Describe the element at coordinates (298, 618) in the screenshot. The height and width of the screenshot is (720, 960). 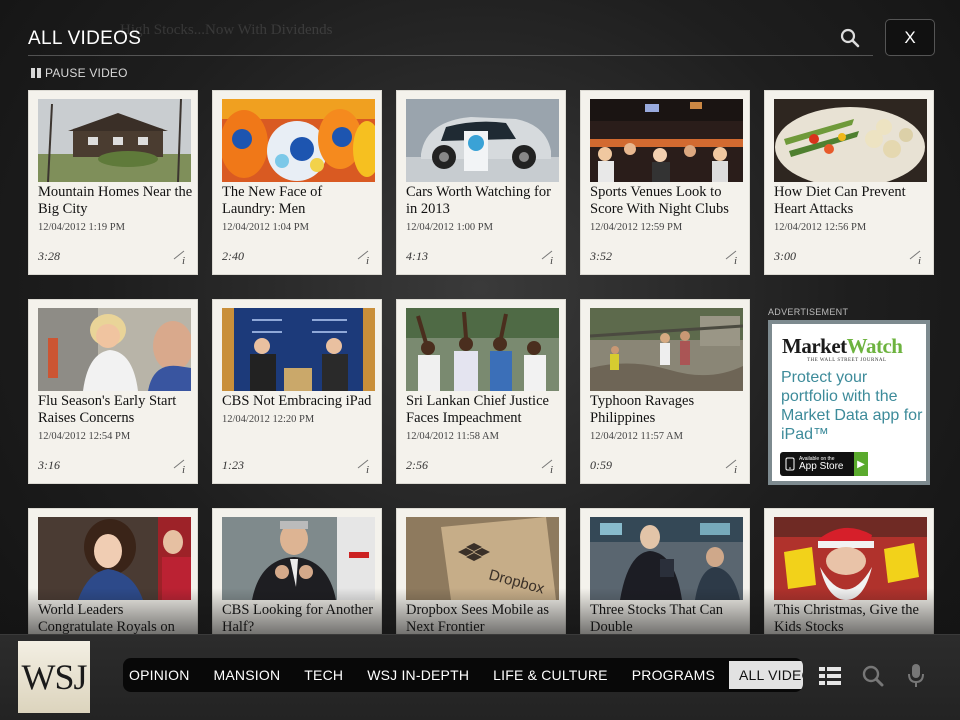
I see `video-title: CBS Looking for Another Half?` at that location.